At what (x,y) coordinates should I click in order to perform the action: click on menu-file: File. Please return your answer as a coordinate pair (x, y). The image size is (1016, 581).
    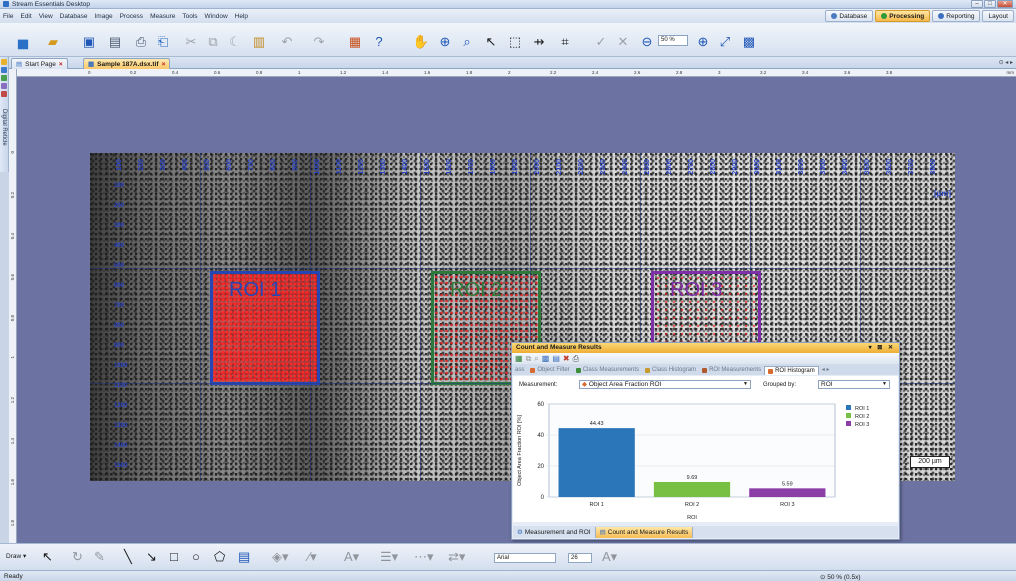
    Looking at the image, I should click on (8, 16).